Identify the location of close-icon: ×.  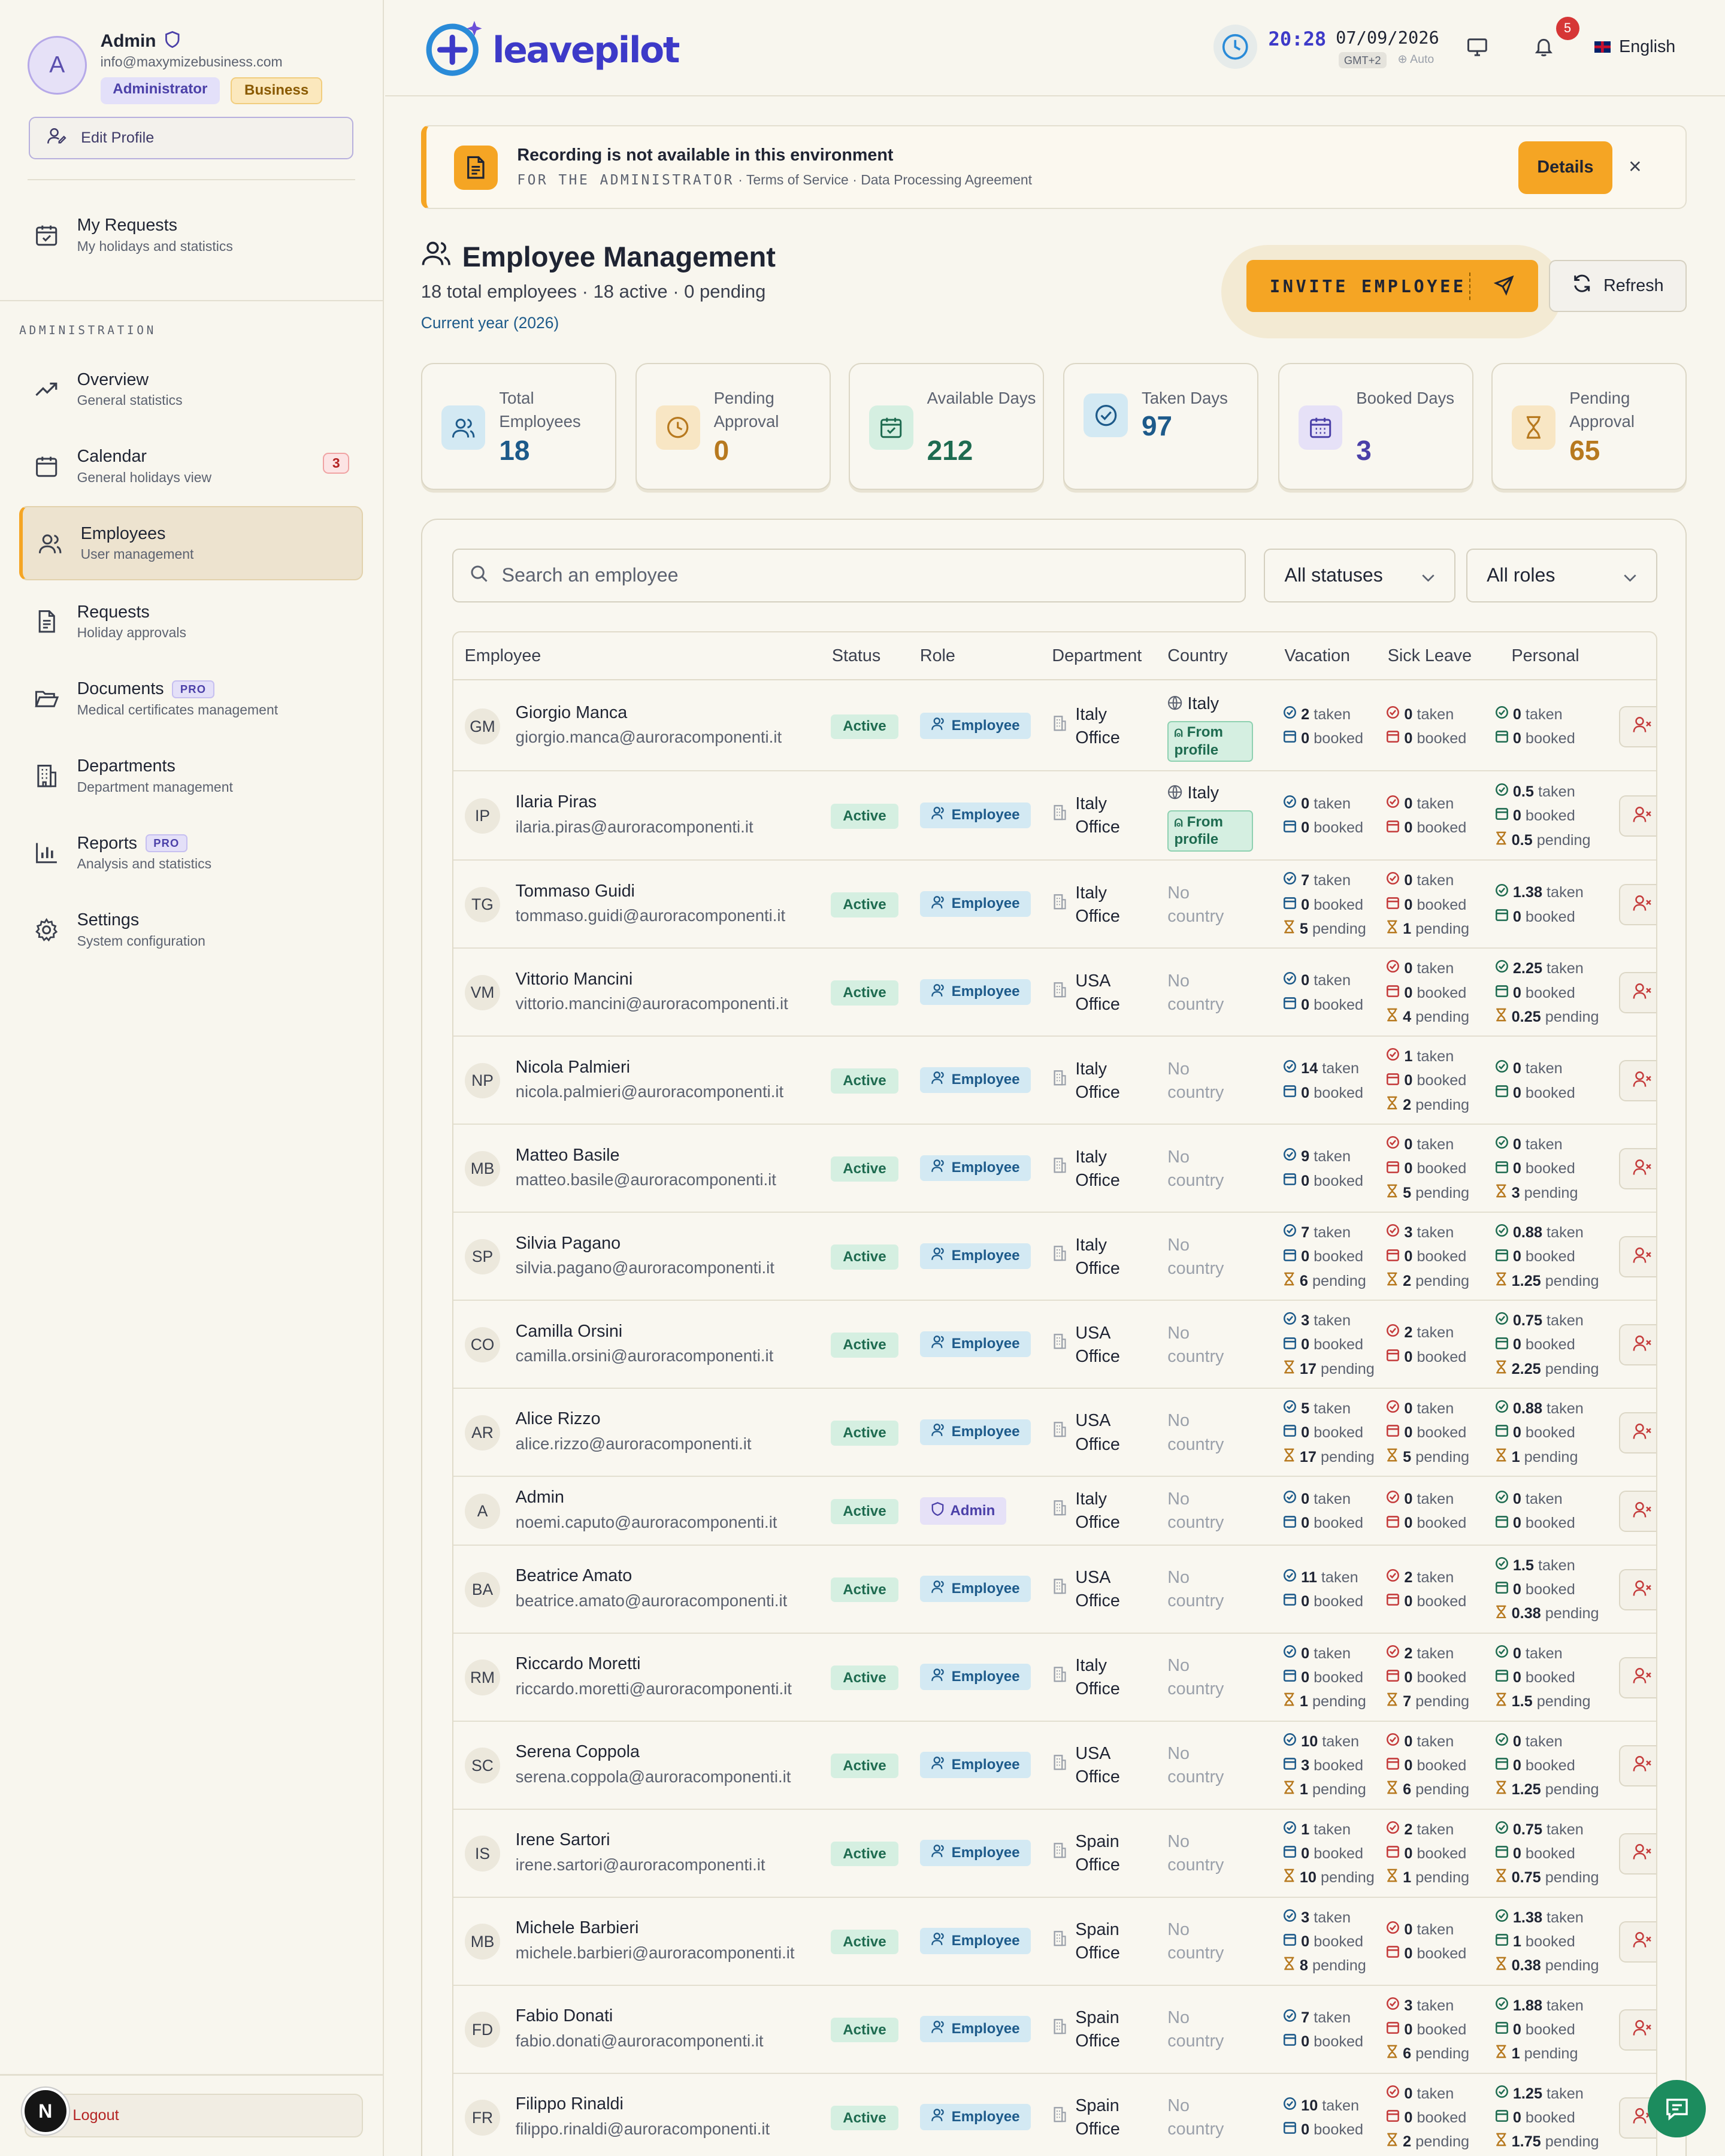
(1635, 167).